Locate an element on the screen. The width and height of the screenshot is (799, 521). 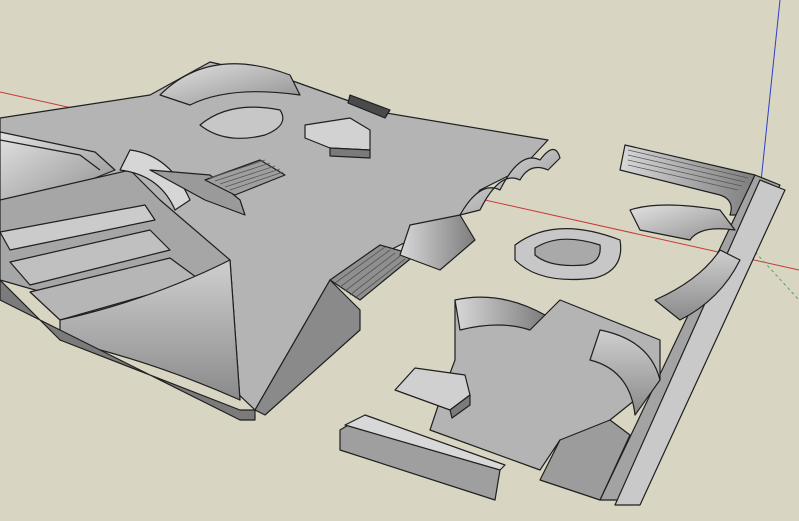
right-left-ramp is located at coordinates (500, 313).